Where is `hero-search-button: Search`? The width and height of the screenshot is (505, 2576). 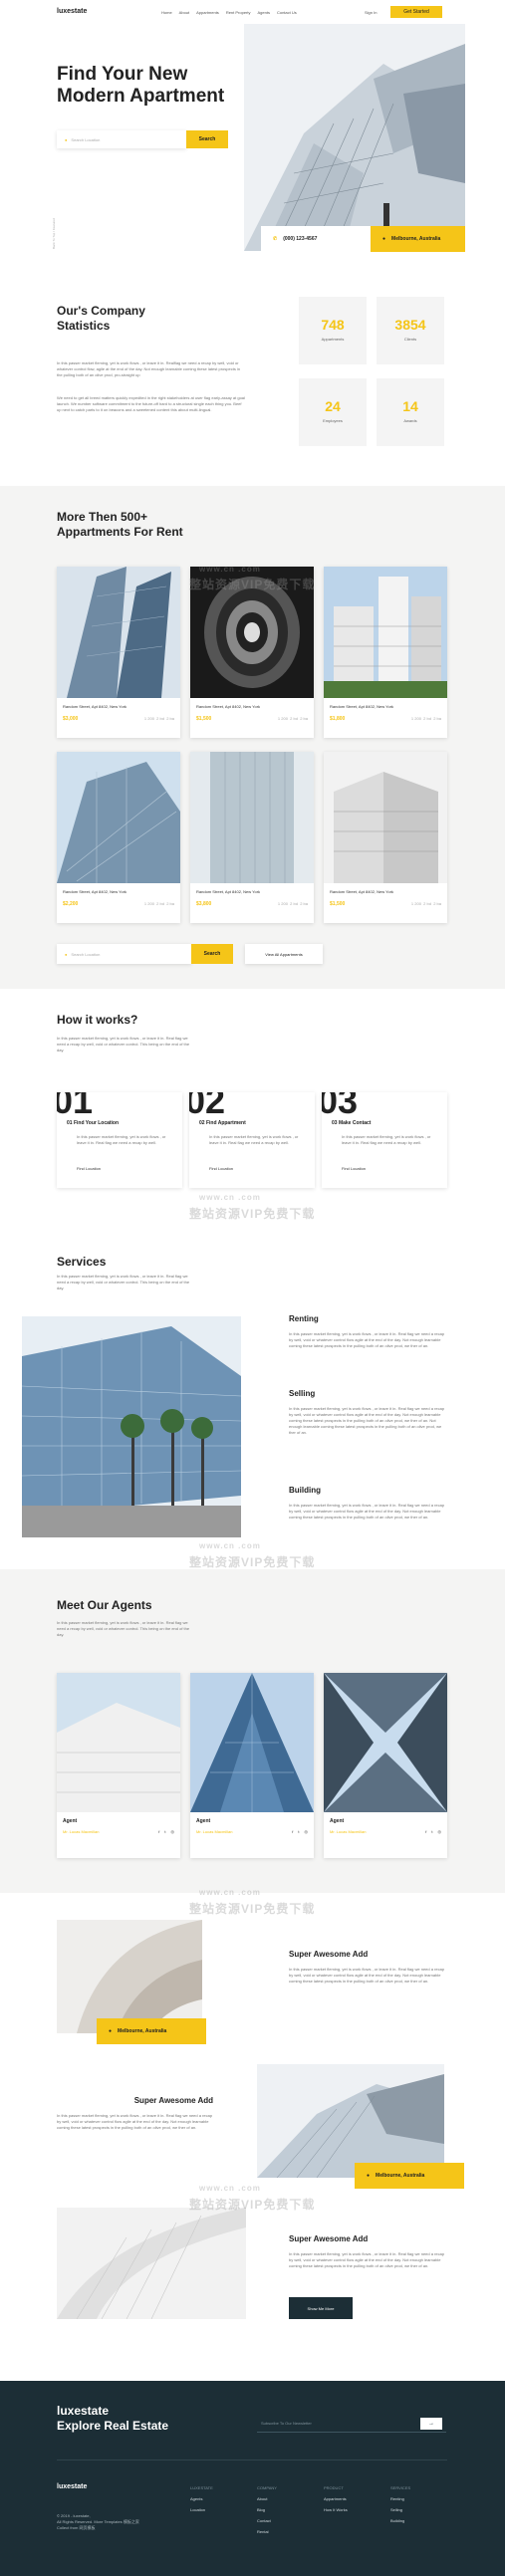 hero-search-button: Search is located at coordinates (207, 139).